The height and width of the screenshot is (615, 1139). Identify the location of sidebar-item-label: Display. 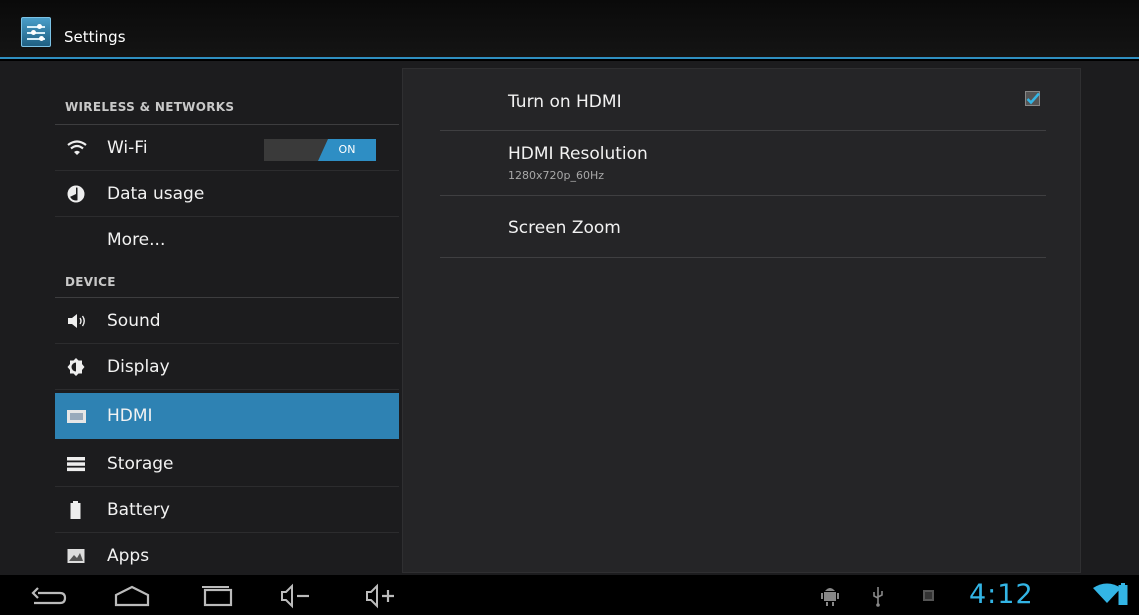
(138, 367).